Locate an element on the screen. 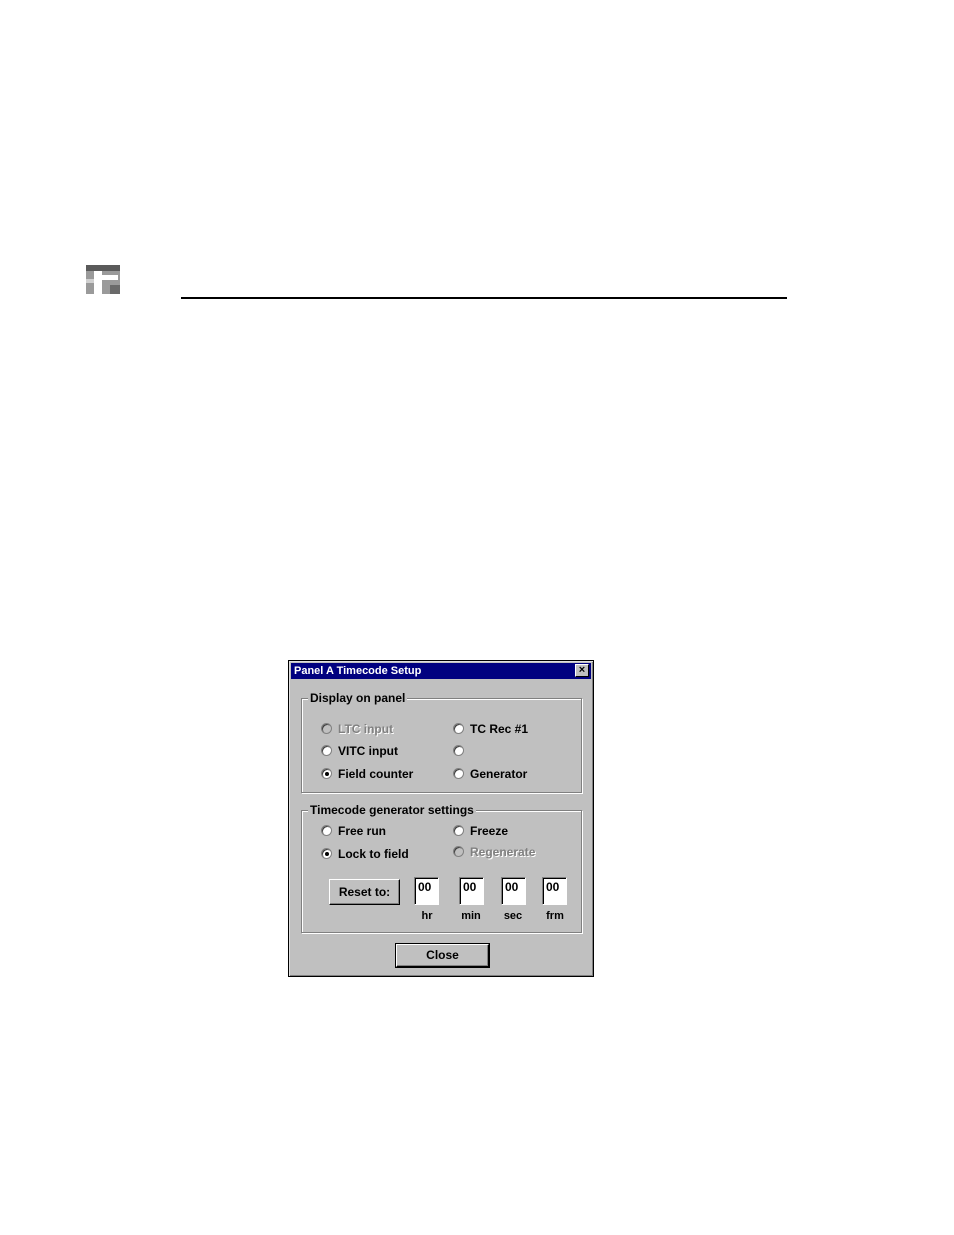 The height and width of the screenshot is (1235, 954). reset-to-button: Reset to: is located at coordinates (364, 892).